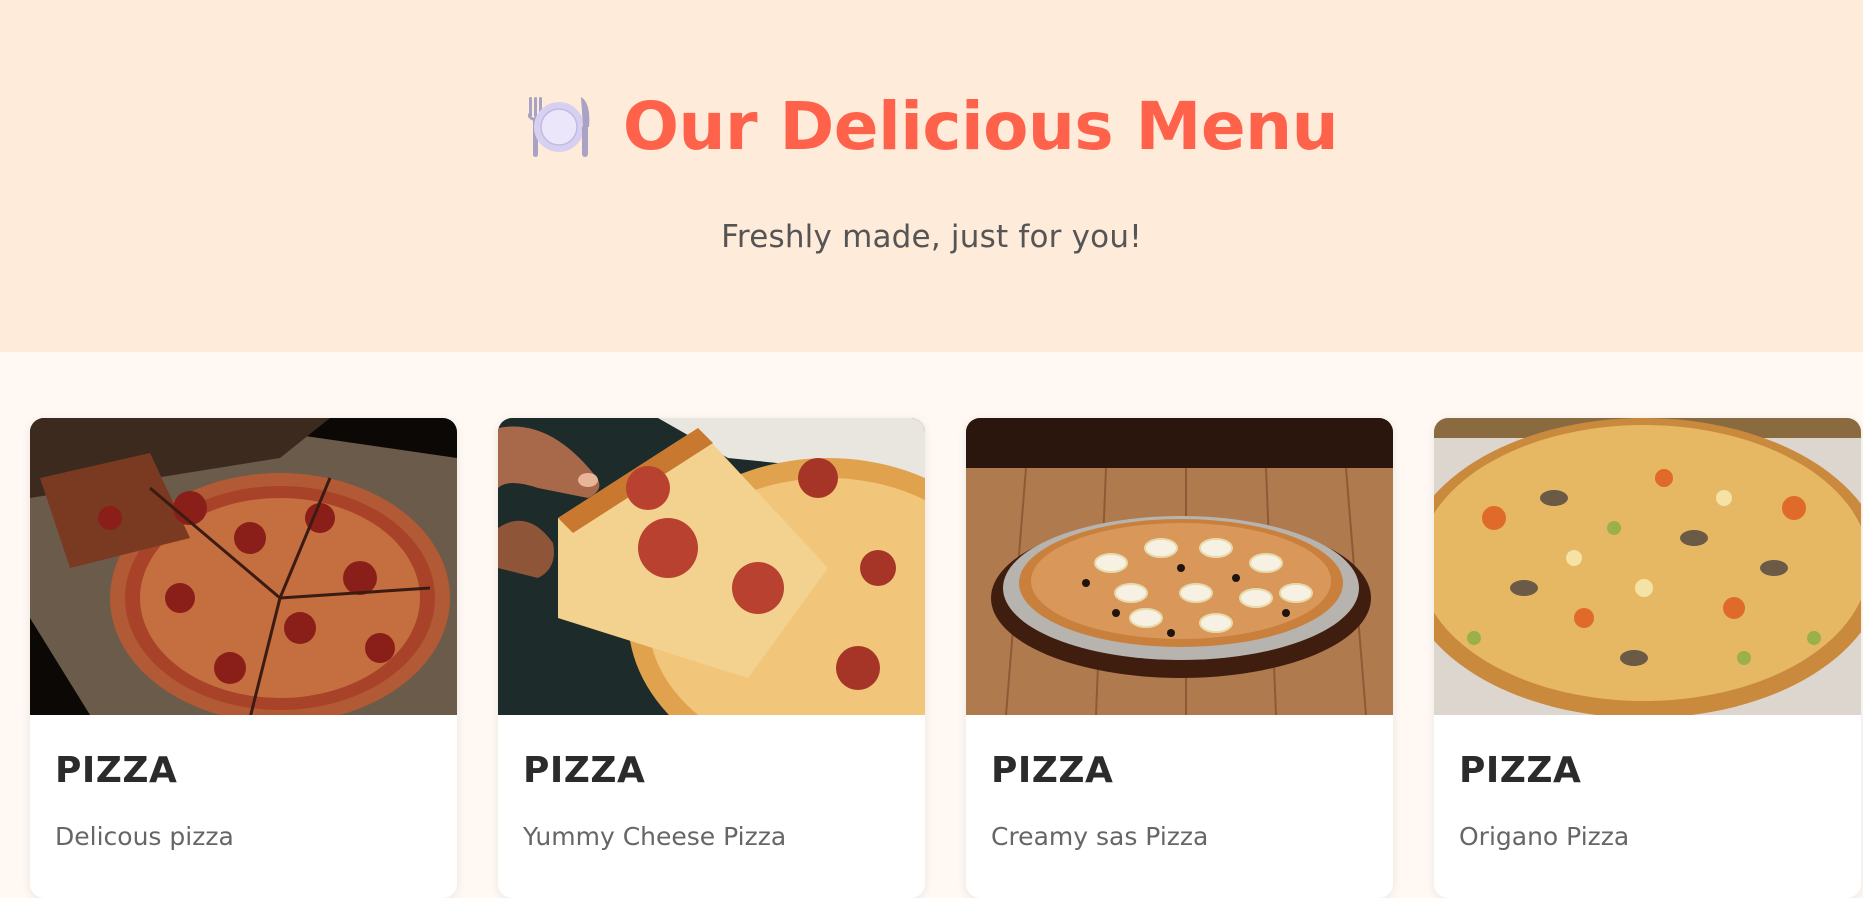 This screenshot has width=1863, height=898. I want to click on card-body: PIZZA Origano Pizza, so click(1647, 800).